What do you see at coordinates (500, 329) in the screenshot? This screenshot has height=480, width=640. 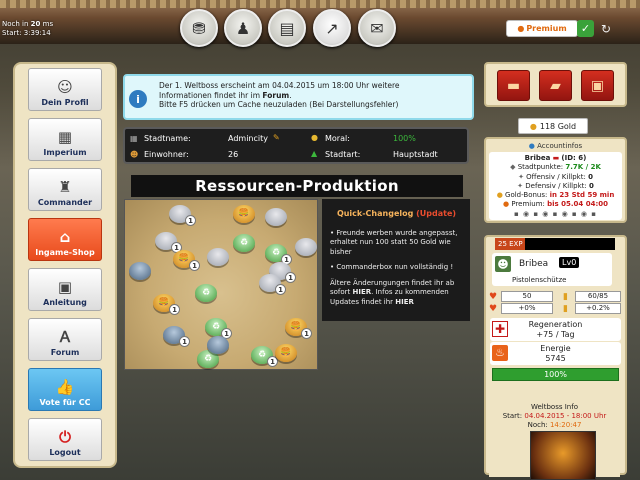 I see `medical-cross-icon: ✚` at bounding box center [500, 329].